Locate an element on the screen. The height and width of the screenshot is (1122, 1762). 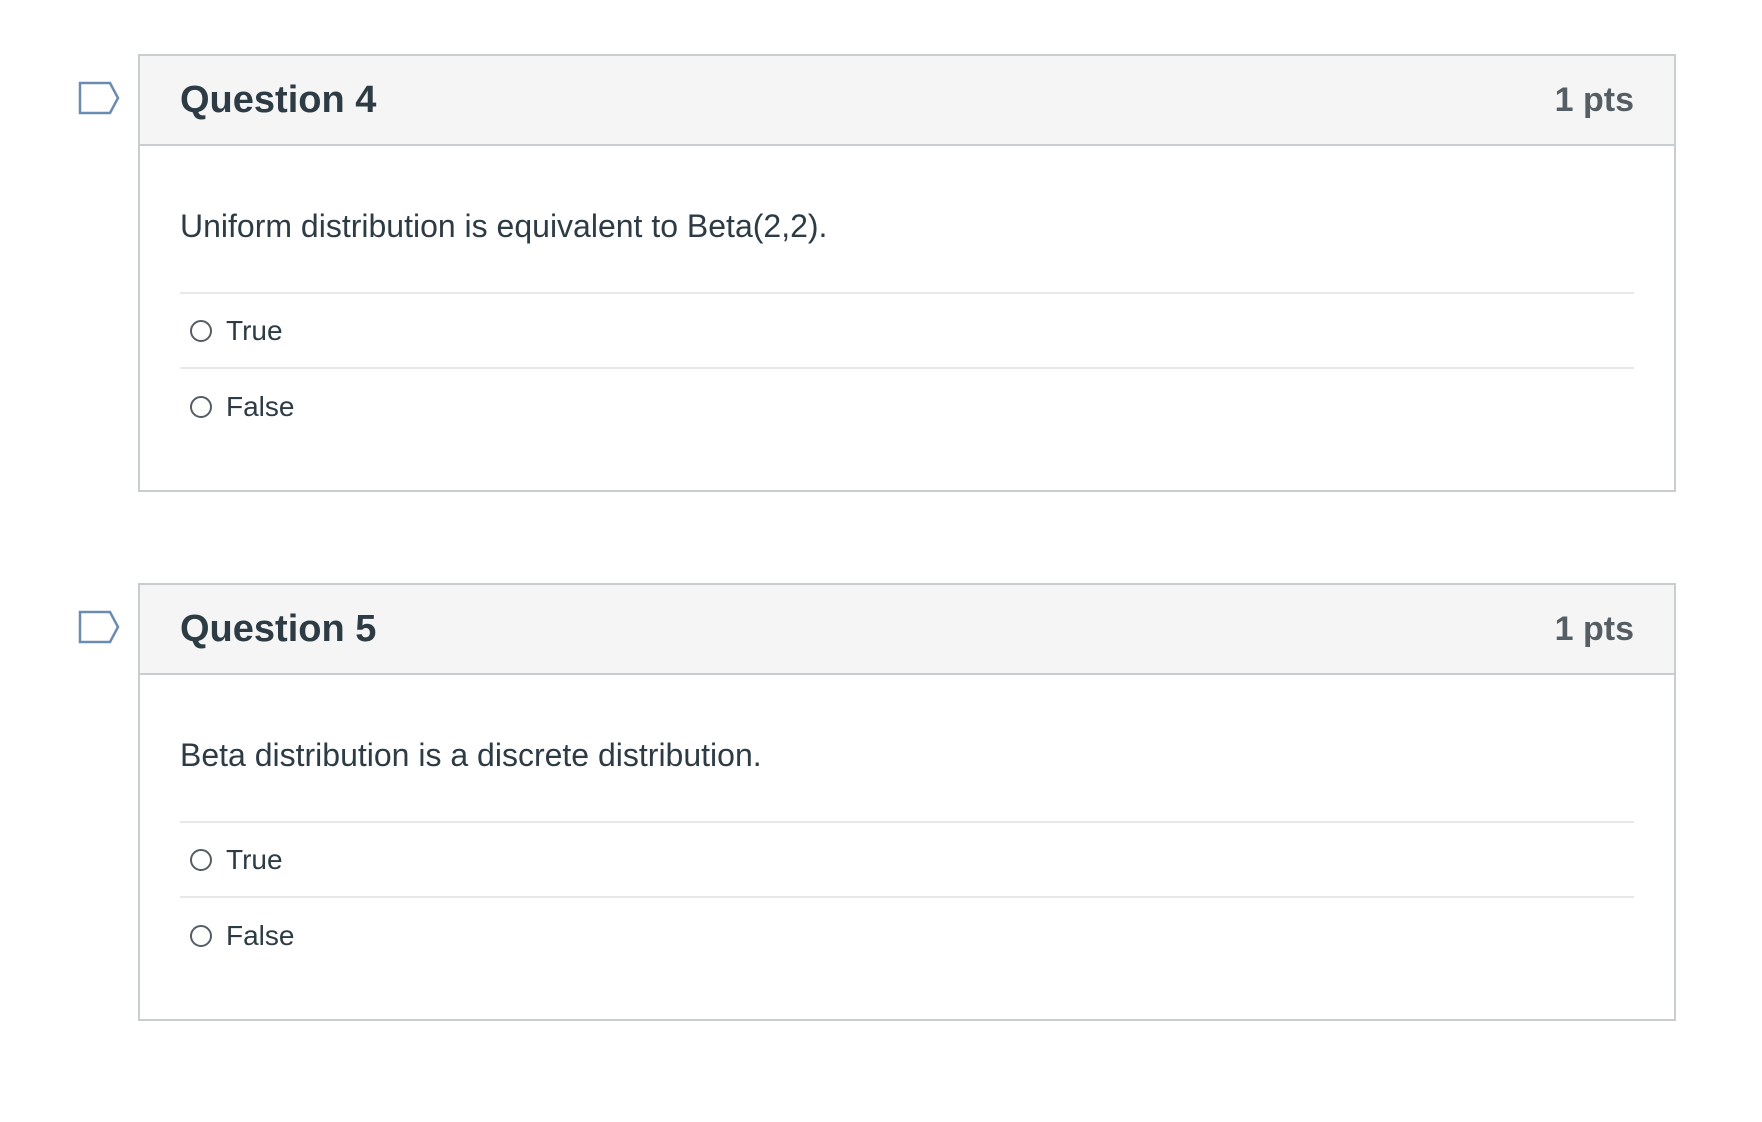
question-title: Question 4 is located at coordinates (278, 100).